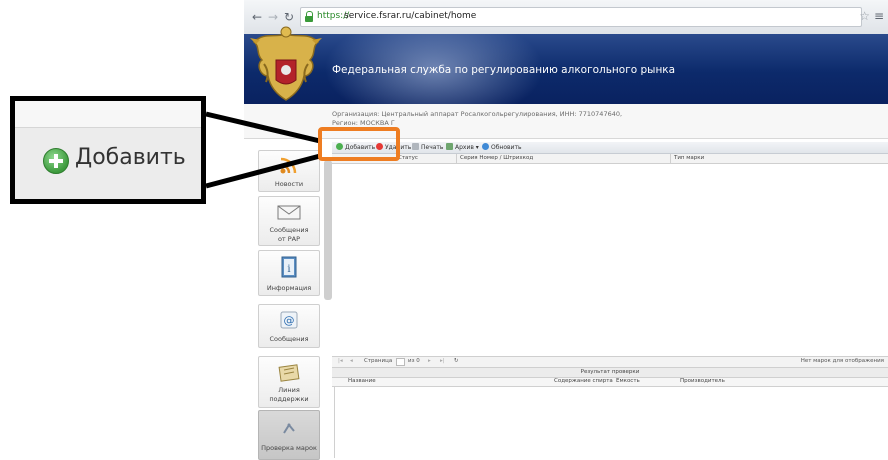  What do you see at coordinates (273, 17) in the screenshot?
I see `forward-arrow-icon: →` at bounding box center [273, 17].